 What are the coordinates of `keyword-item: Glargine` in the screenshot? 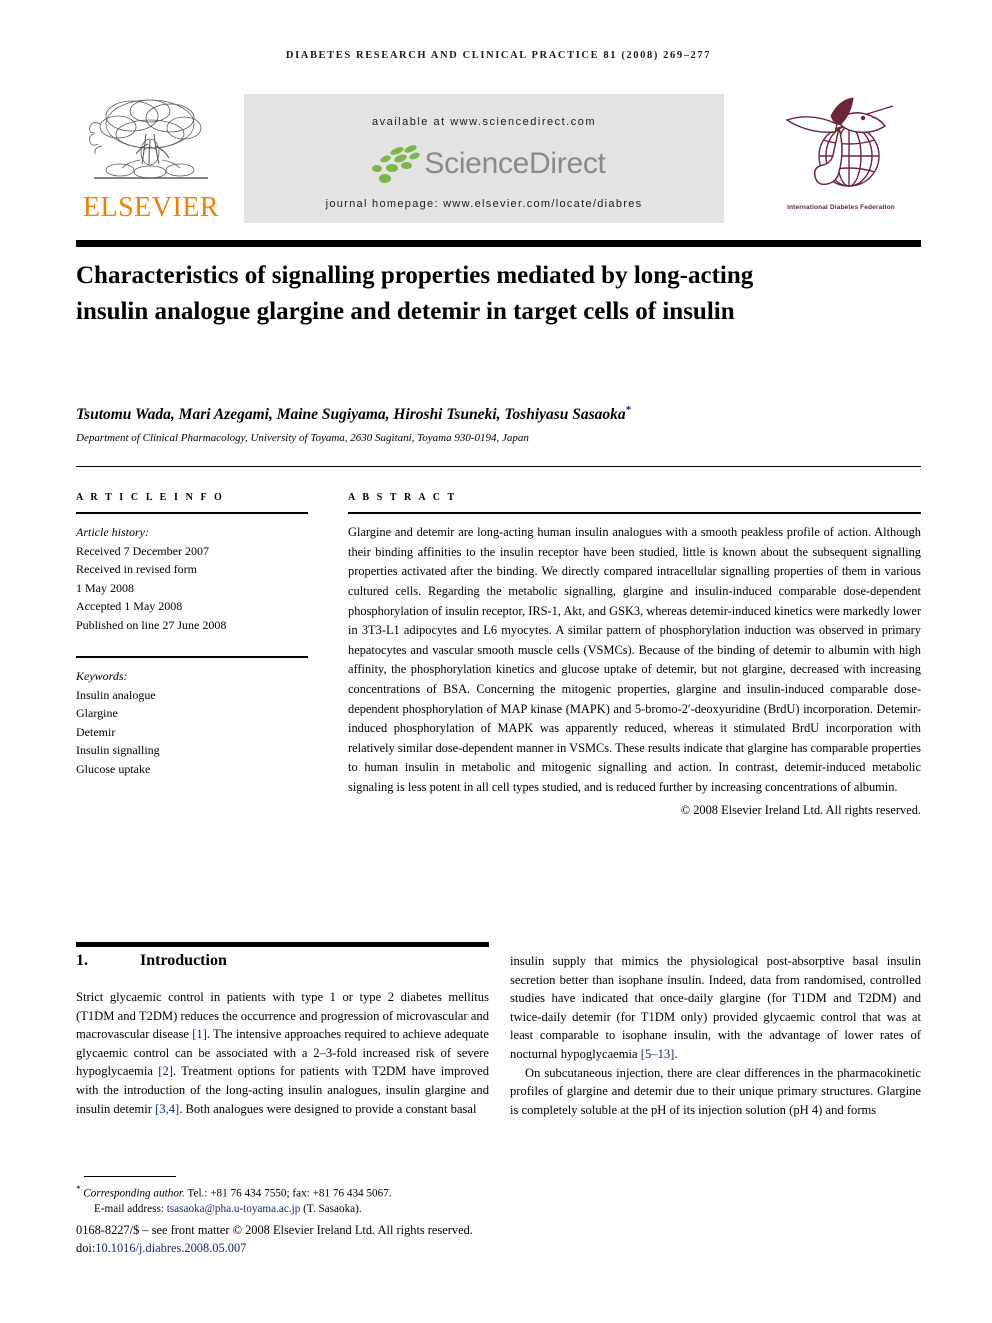 It's located at (97, 713).